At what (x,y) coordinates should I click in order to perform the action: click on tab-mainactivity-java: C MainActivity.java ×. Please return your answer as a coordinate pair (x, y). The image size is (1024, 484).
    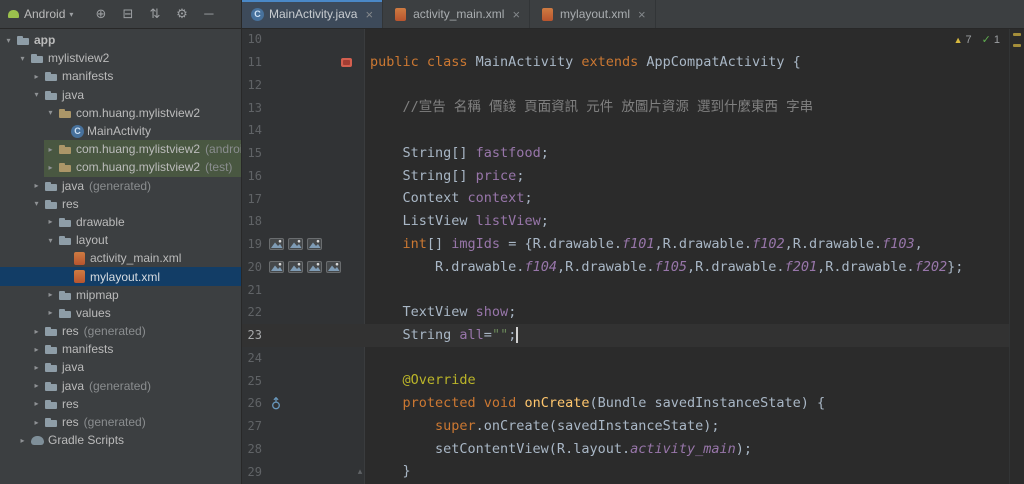
    Looking at the image, I should click on (313, 14).